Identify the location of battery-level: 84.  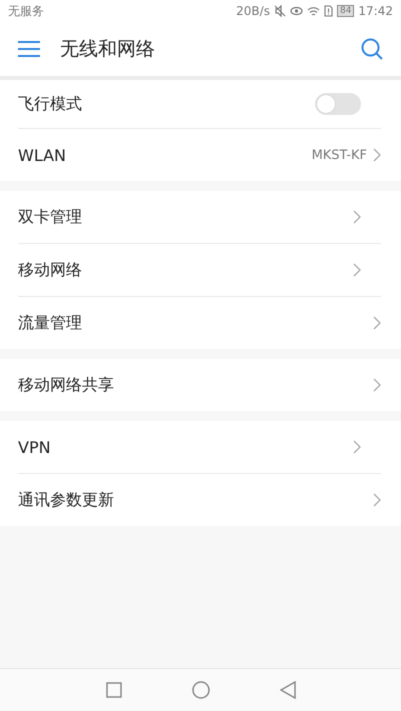
(345, 11).